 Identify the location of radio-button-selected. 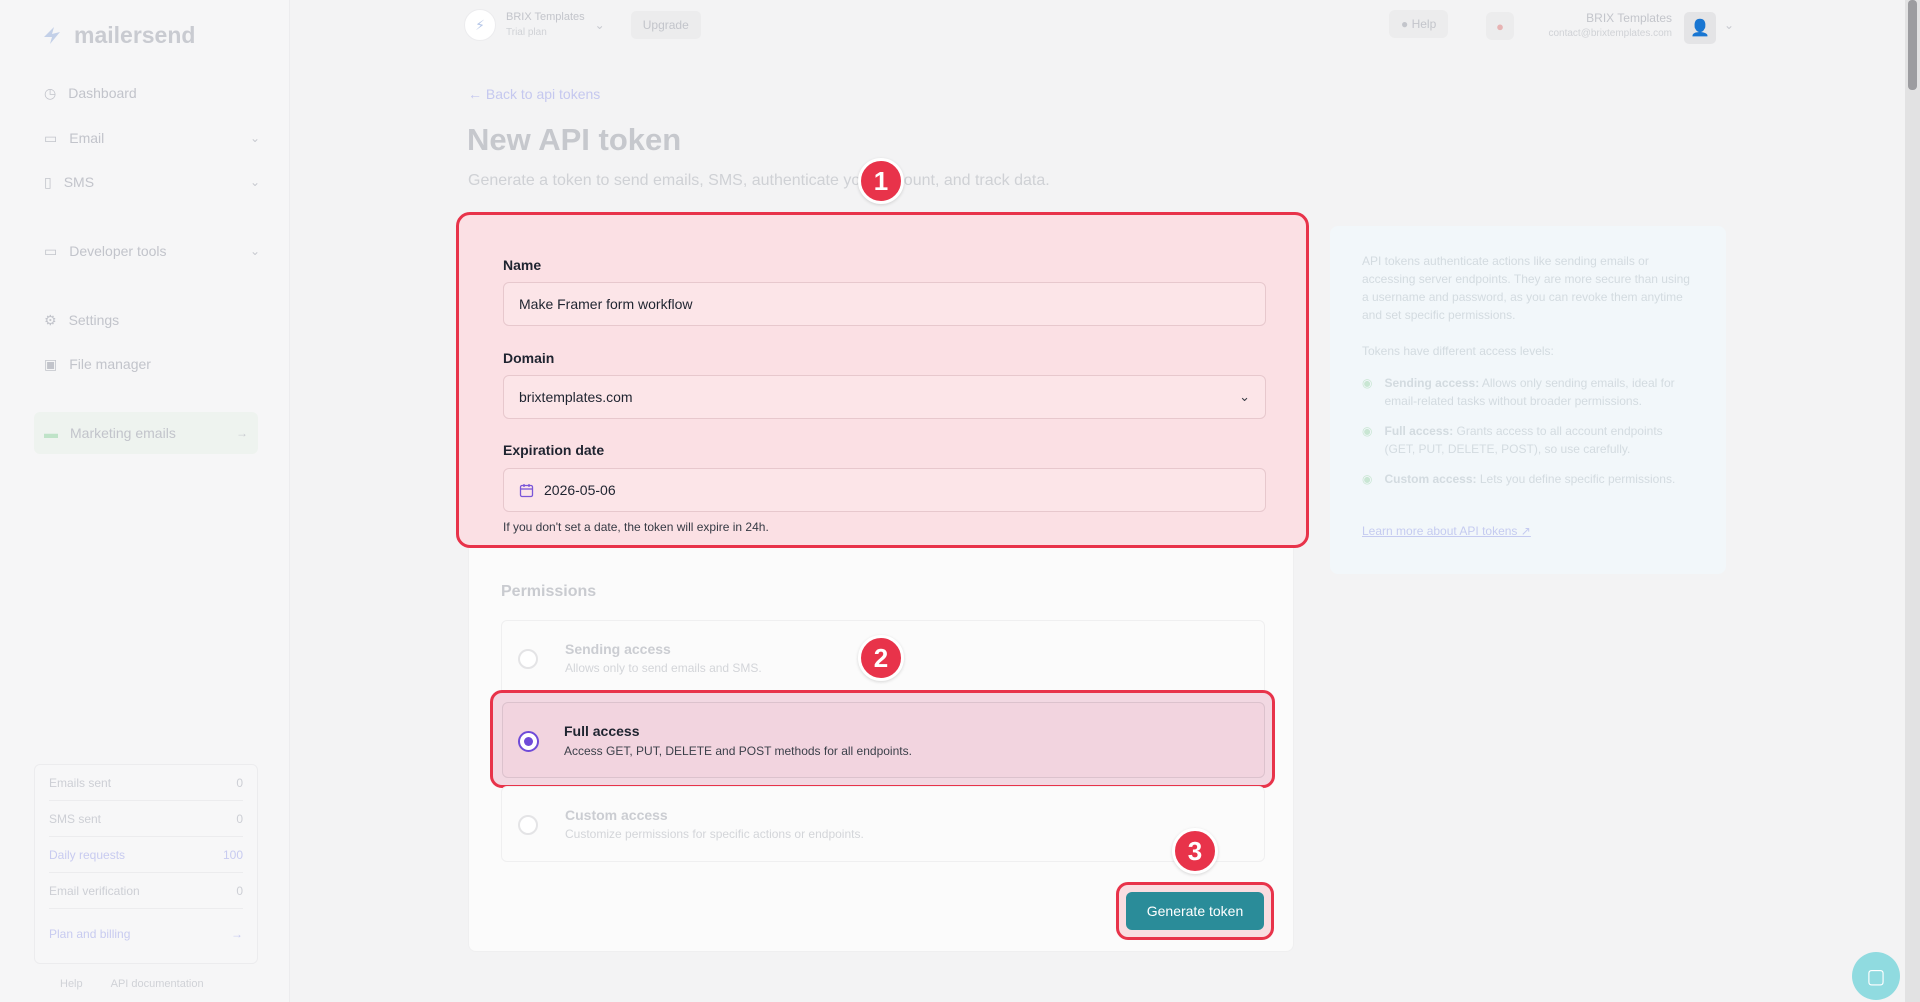
(528, 741).